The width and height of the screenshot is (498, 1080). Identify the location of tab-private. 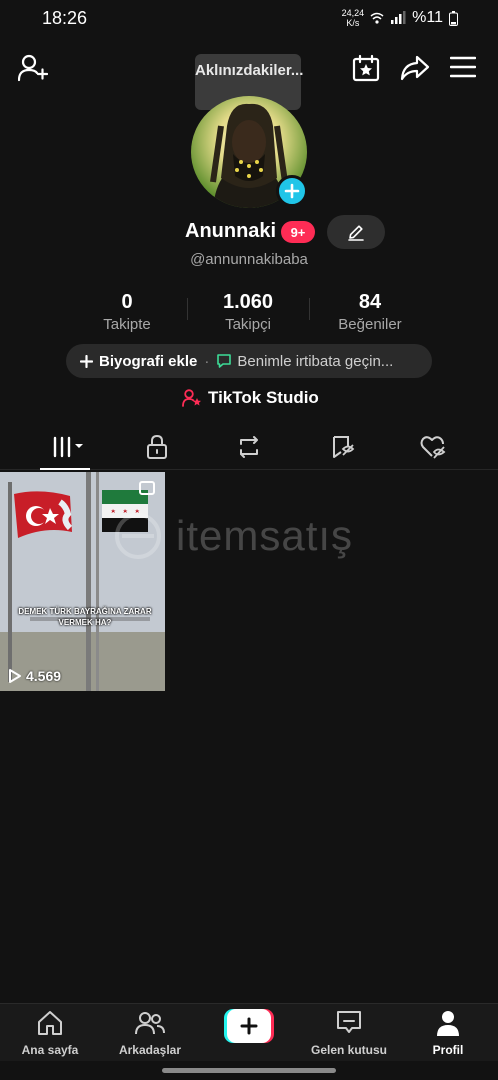
(157, 447).